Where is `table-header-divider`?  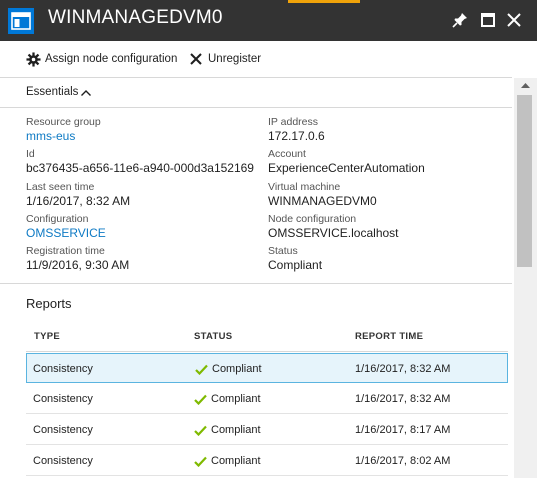
table-header-divider is located at coordinates (267, 351).